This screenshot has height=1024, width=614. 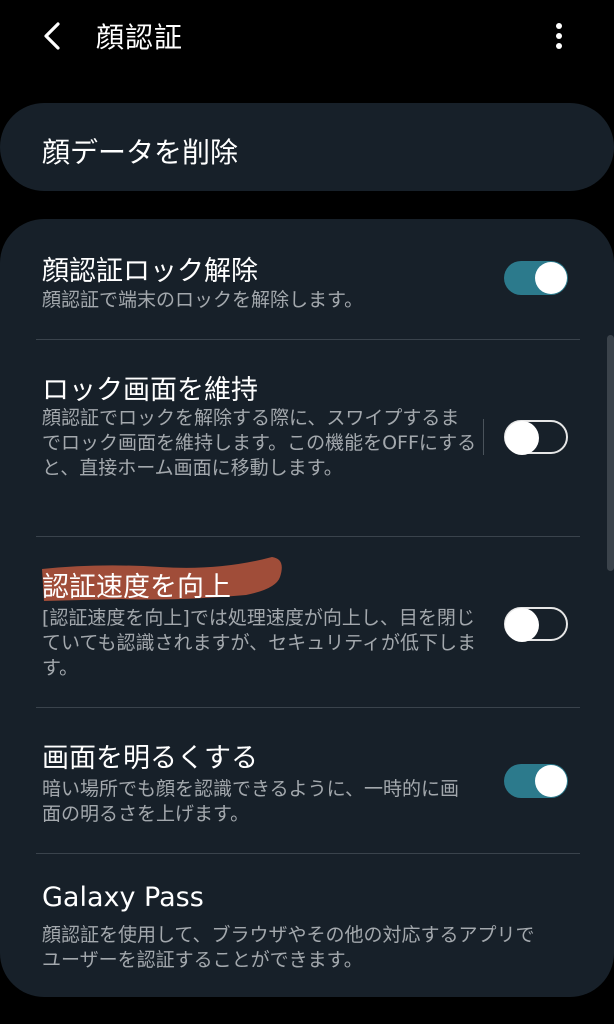 What do you see at coordinates (559, 36) in the screenshot?
I see `more-options-button` at bounding box center [559, 36].